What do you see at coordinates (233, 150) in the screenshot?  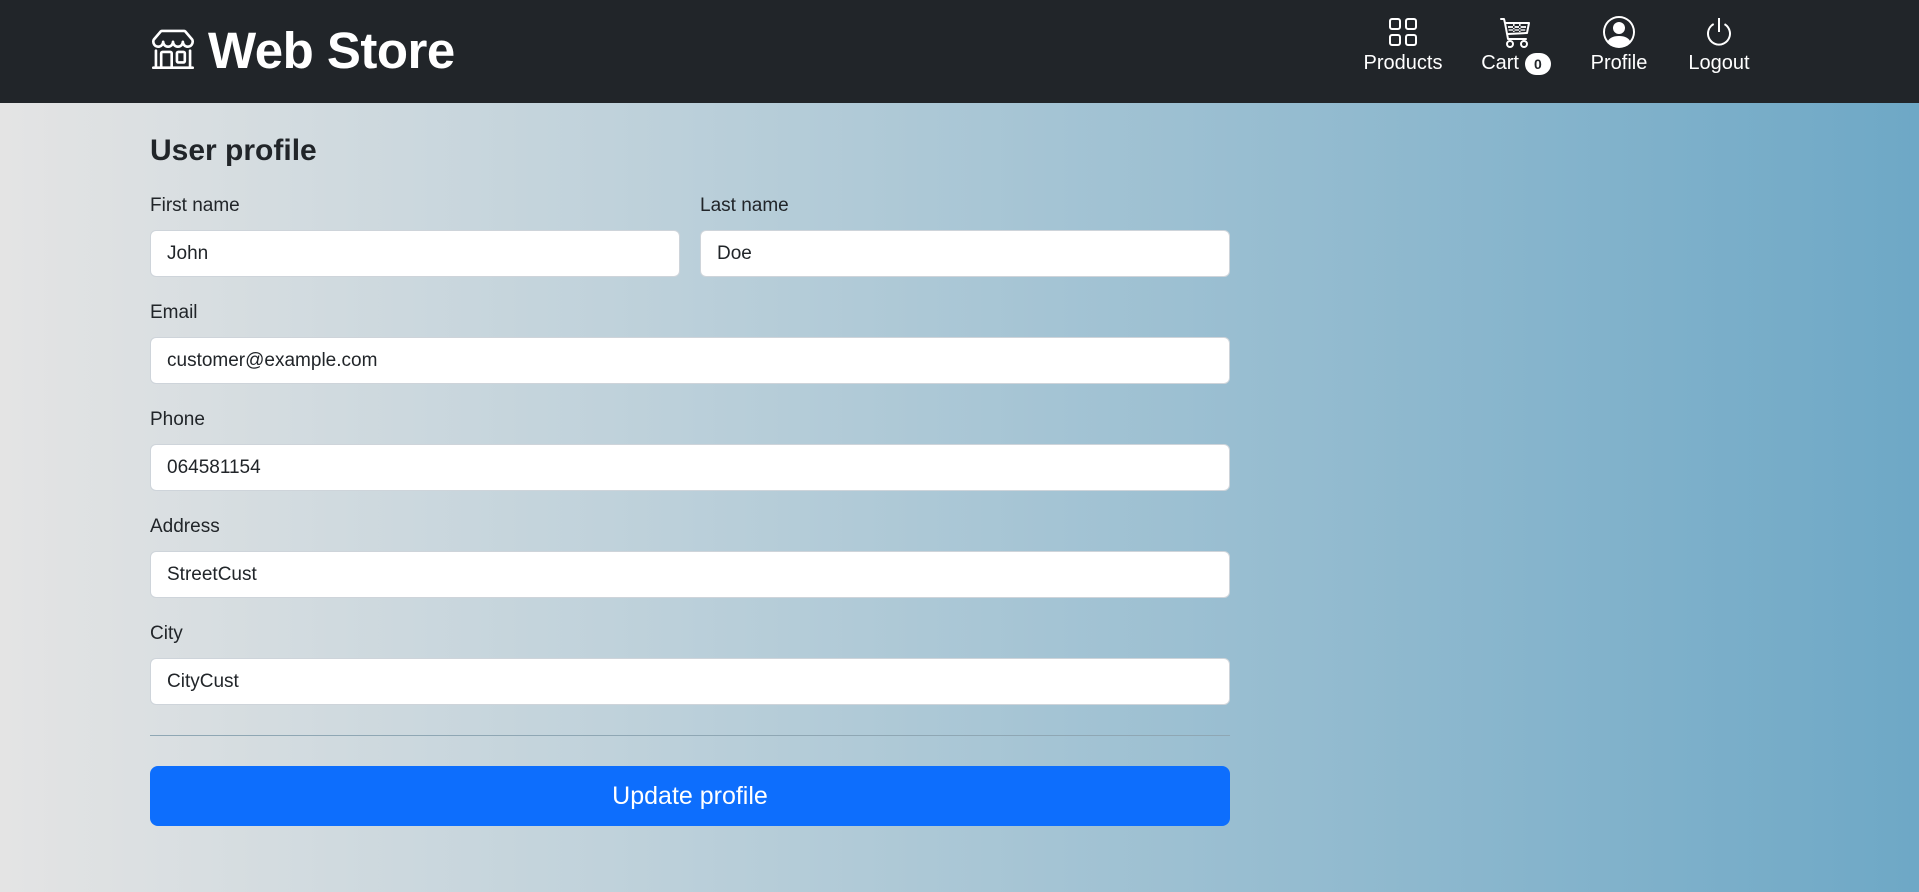 I see `page-title: User profile` at bounding box center [233, 150].